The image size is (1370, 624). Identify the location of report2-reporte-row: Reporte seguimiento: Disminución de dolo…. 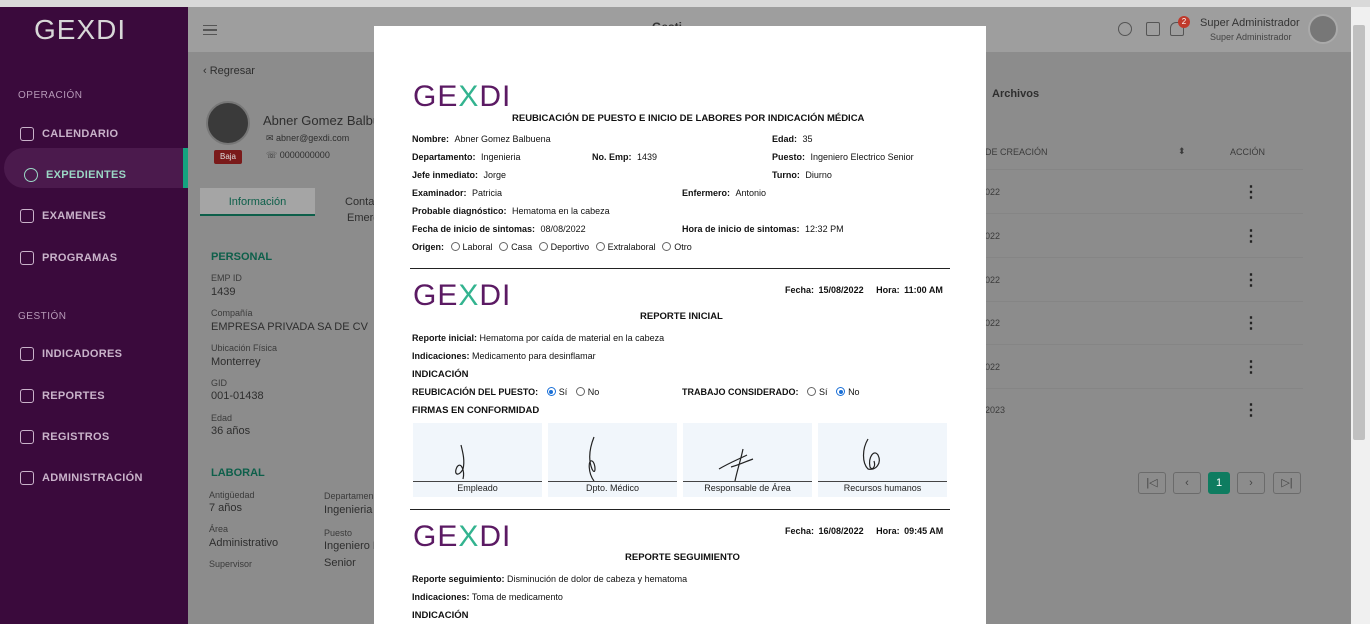
(550, 579).